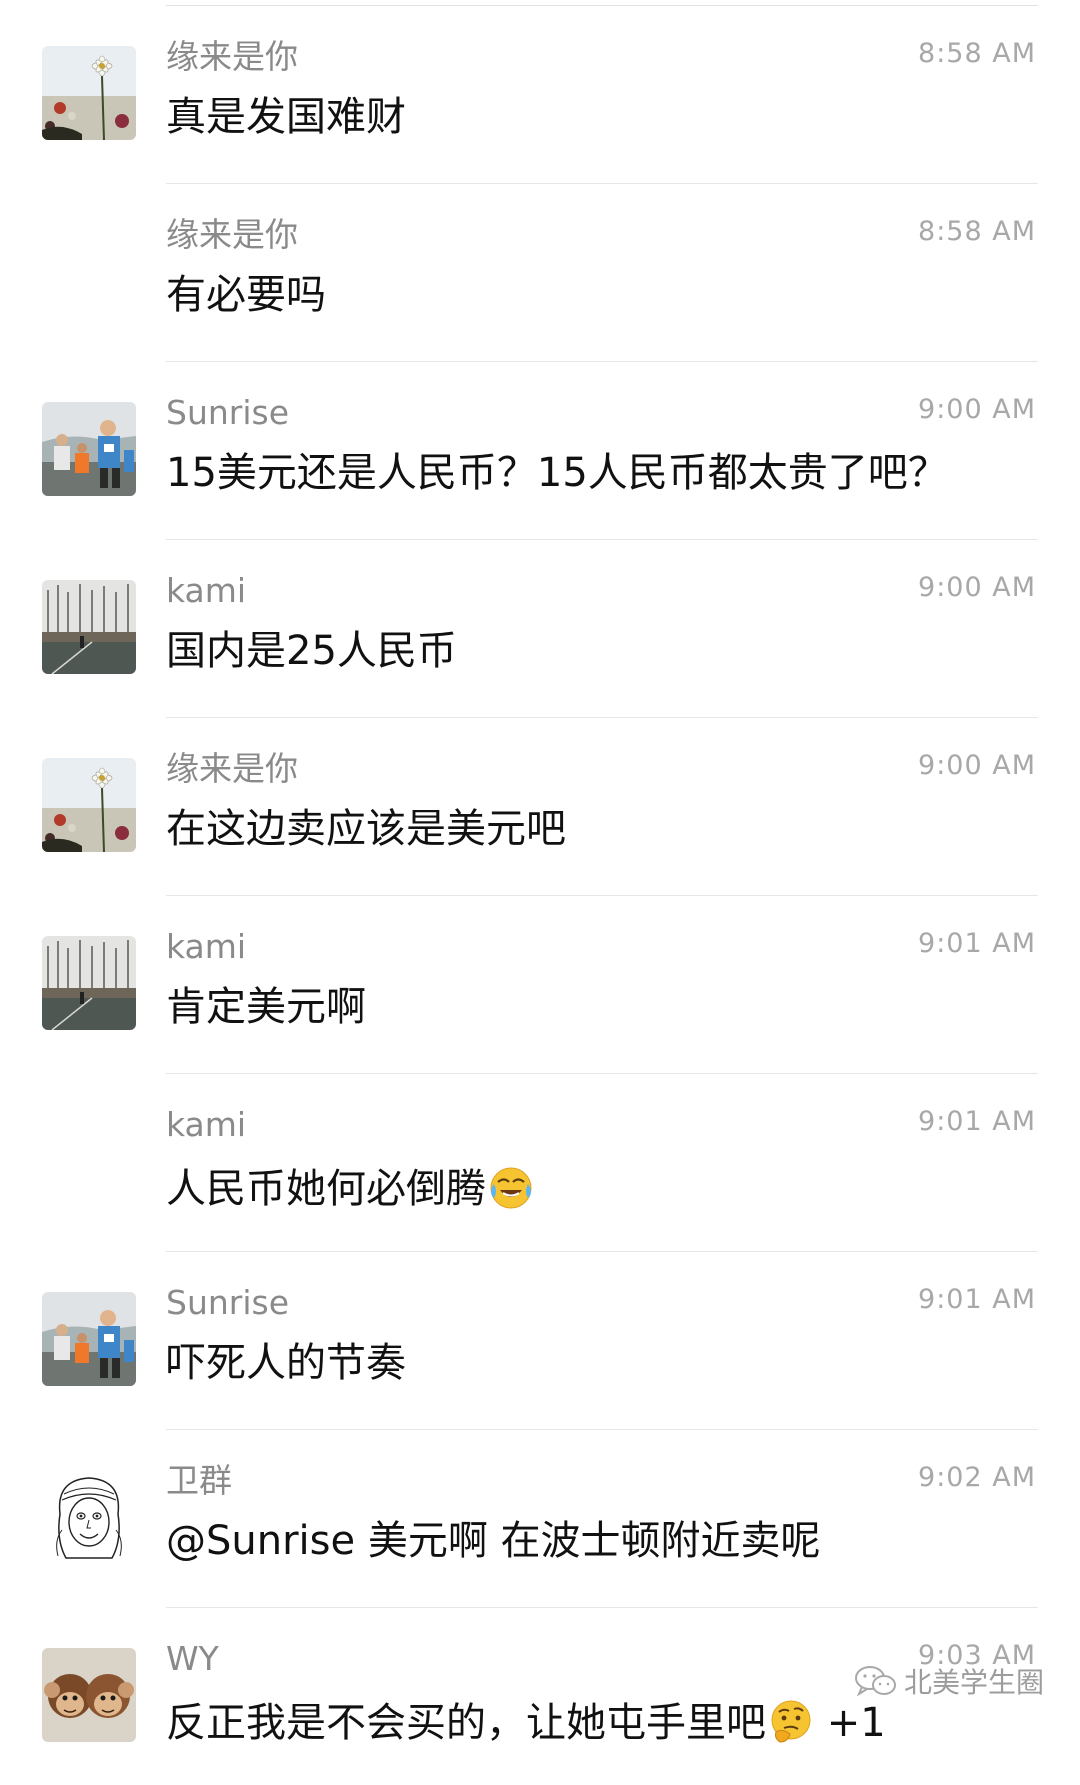 This screenshot has height=1785, width=1080. I want to click on message-text: 国内是25人民币, so click(311, 651).